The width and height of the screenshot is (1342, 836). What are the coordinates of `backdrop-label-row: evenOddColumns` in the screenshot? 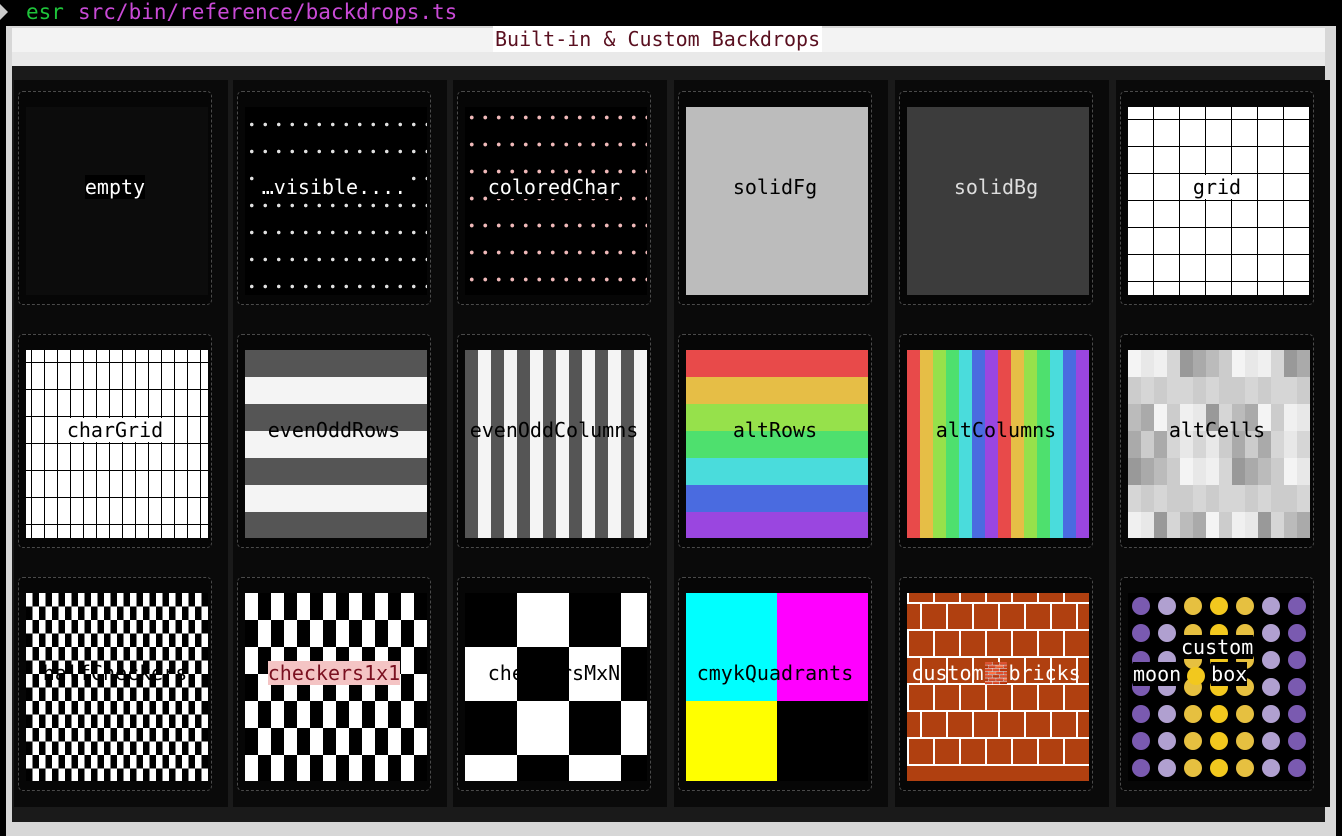 It's located at (554, 430).